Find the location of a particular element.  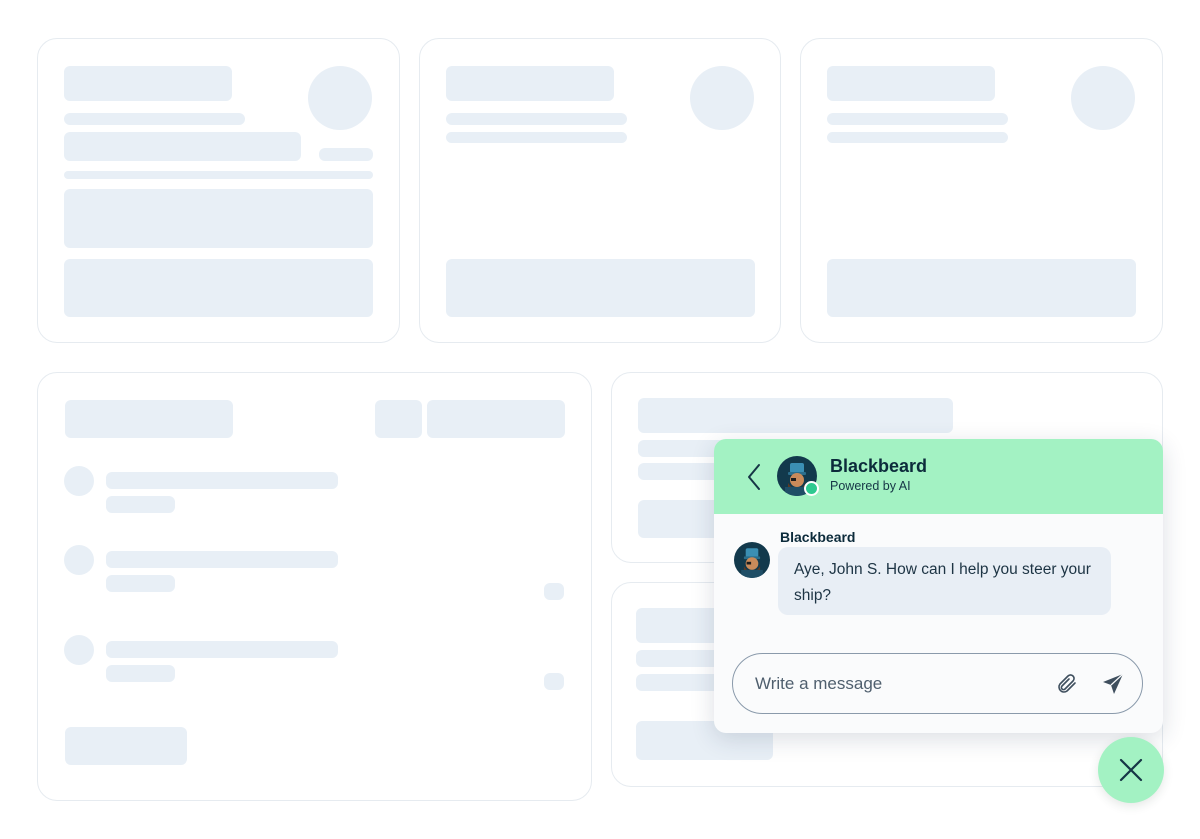

send-button is located at coordinates (1113, 684).